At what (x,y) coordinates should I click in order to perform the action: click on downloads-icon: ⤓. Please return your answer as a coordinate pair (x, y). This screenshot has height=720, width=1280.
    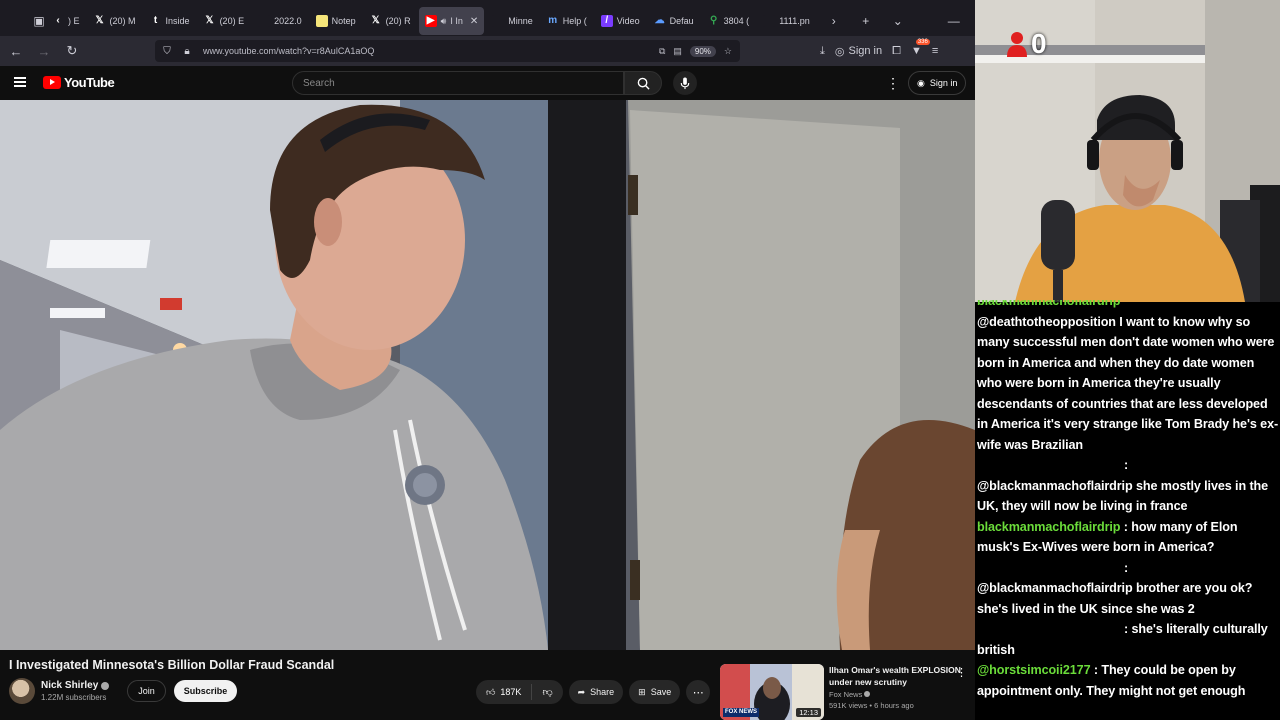
    Looking at the image, I should click on (822, 51).